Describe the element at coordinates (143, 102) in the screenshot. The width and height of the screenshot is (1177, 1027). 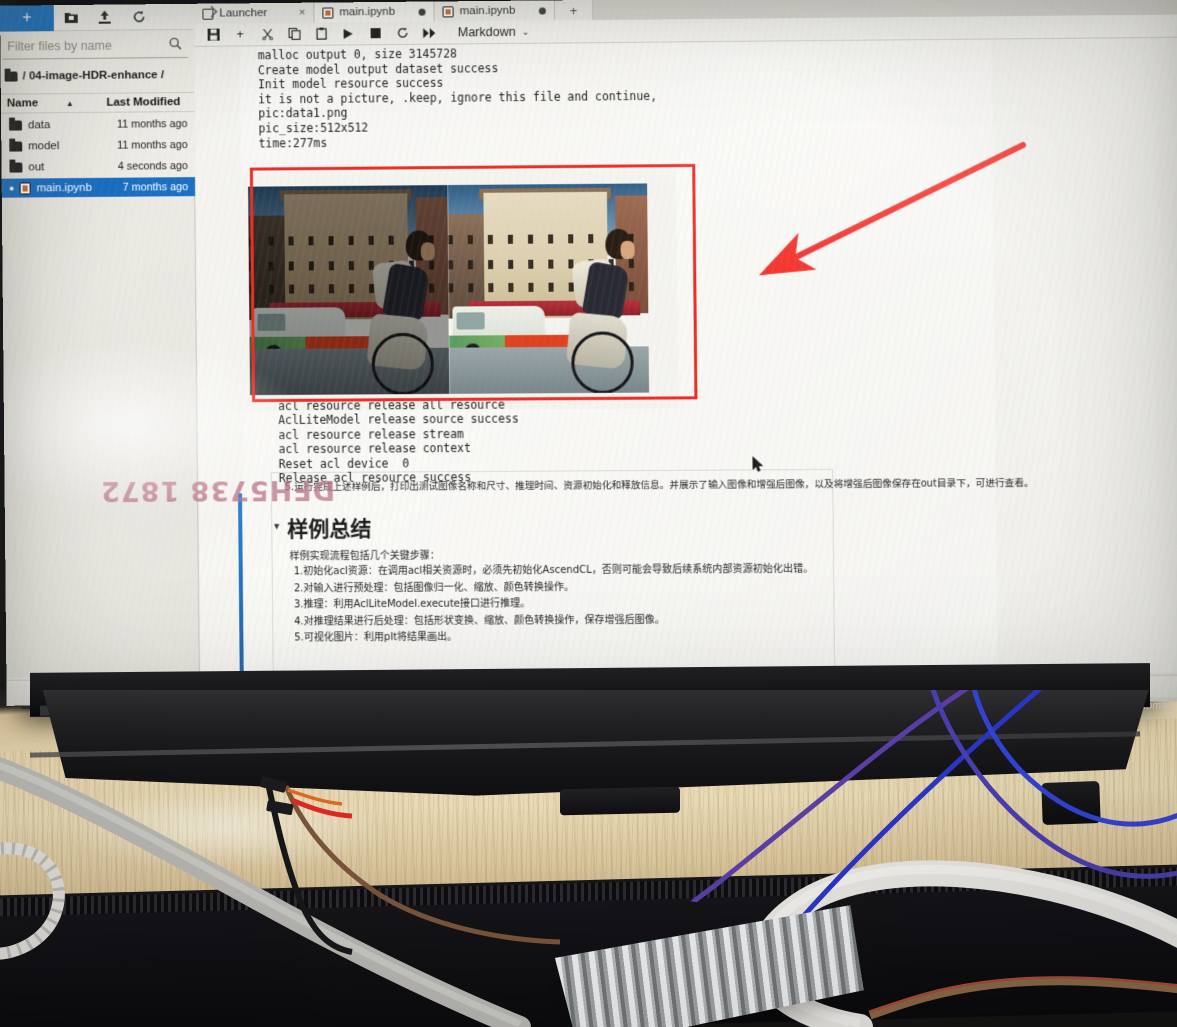
I see `column-header-last-modified: Last Modified` at that location.